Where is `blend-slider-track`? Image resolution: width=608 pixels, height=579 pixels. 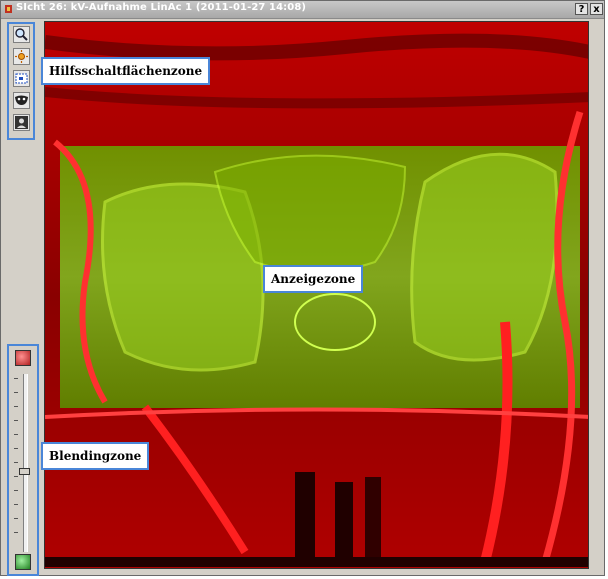
blend-slider-track is located at coordinates (25, 463).